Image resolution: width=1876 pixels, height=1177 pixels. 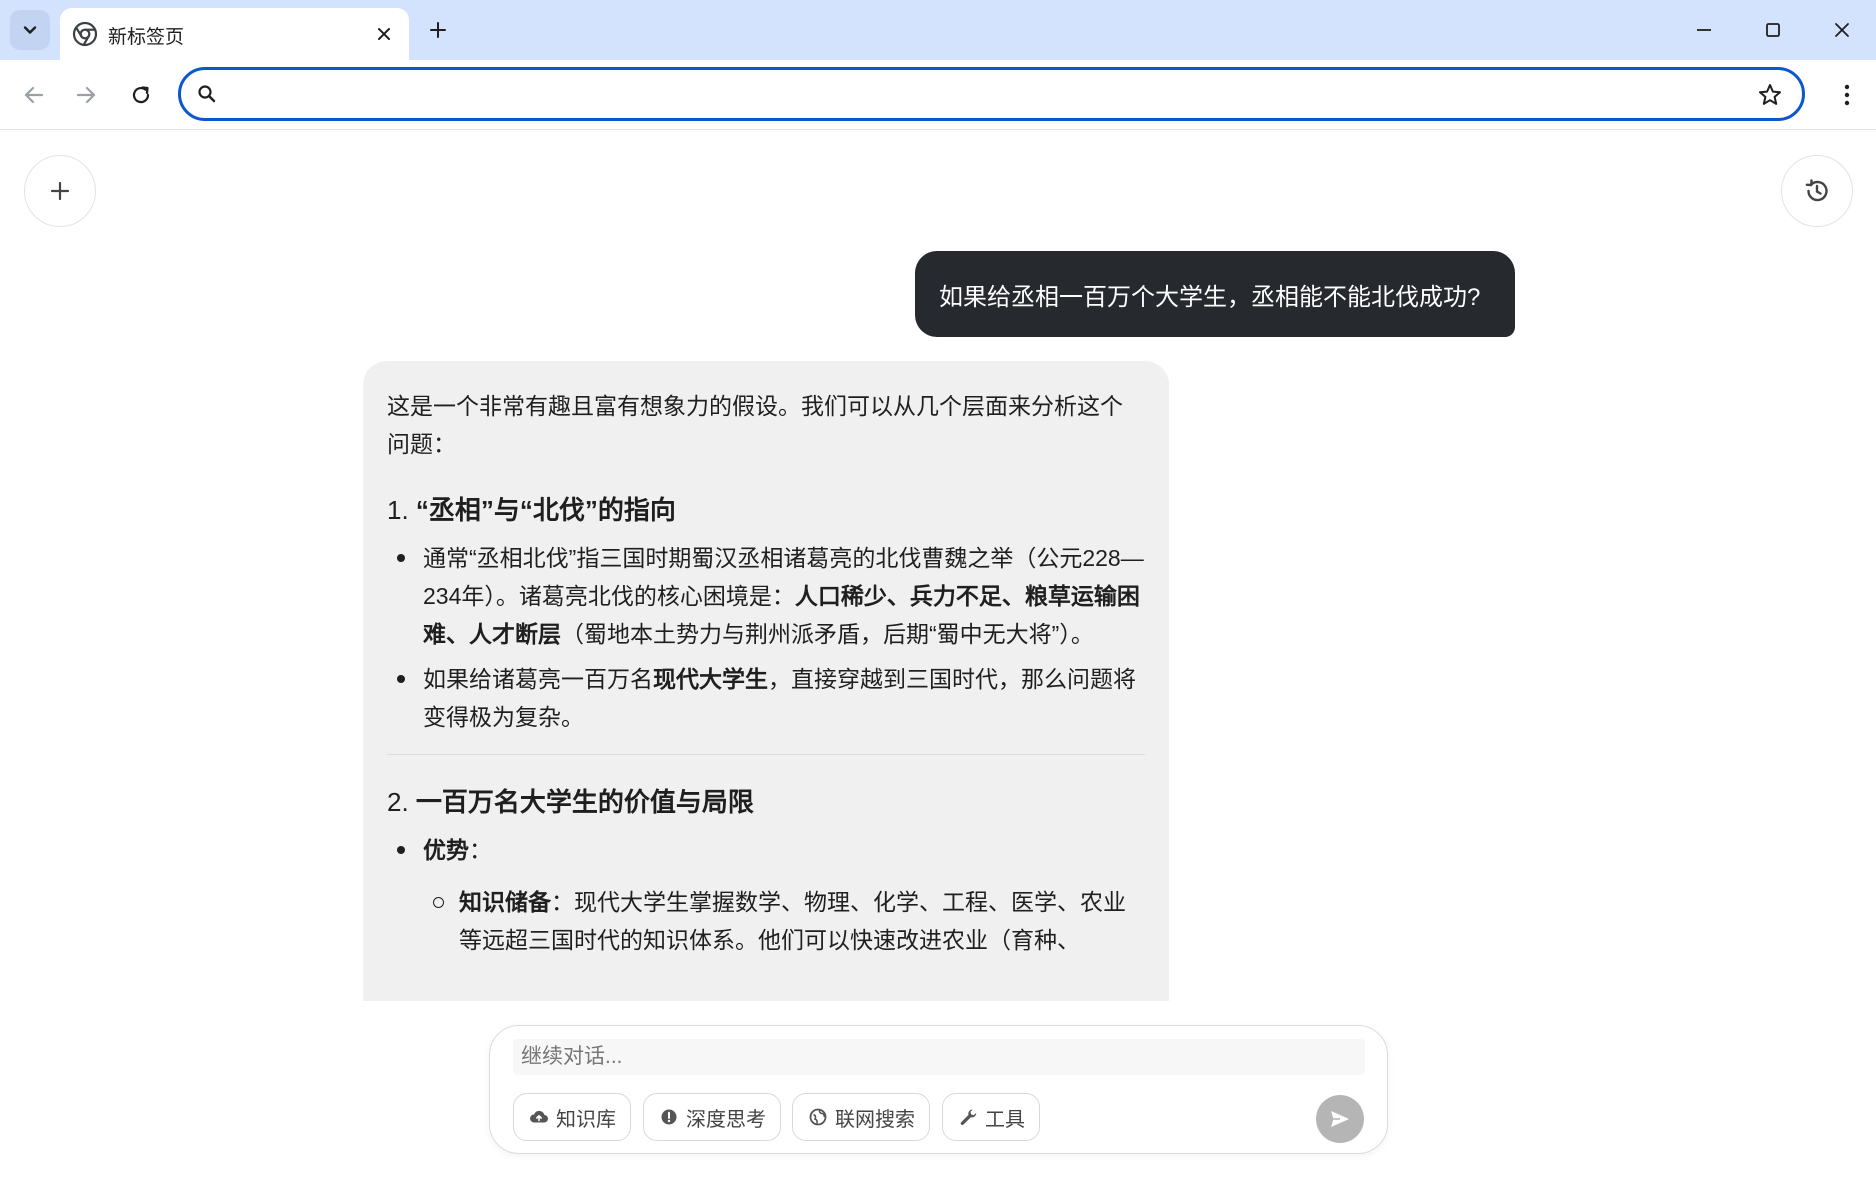 What do you see at coordinates (710, 679) in the screenshot?
I see `list-item-emphasis: 现代大学生` at bounding box center [710, 679].